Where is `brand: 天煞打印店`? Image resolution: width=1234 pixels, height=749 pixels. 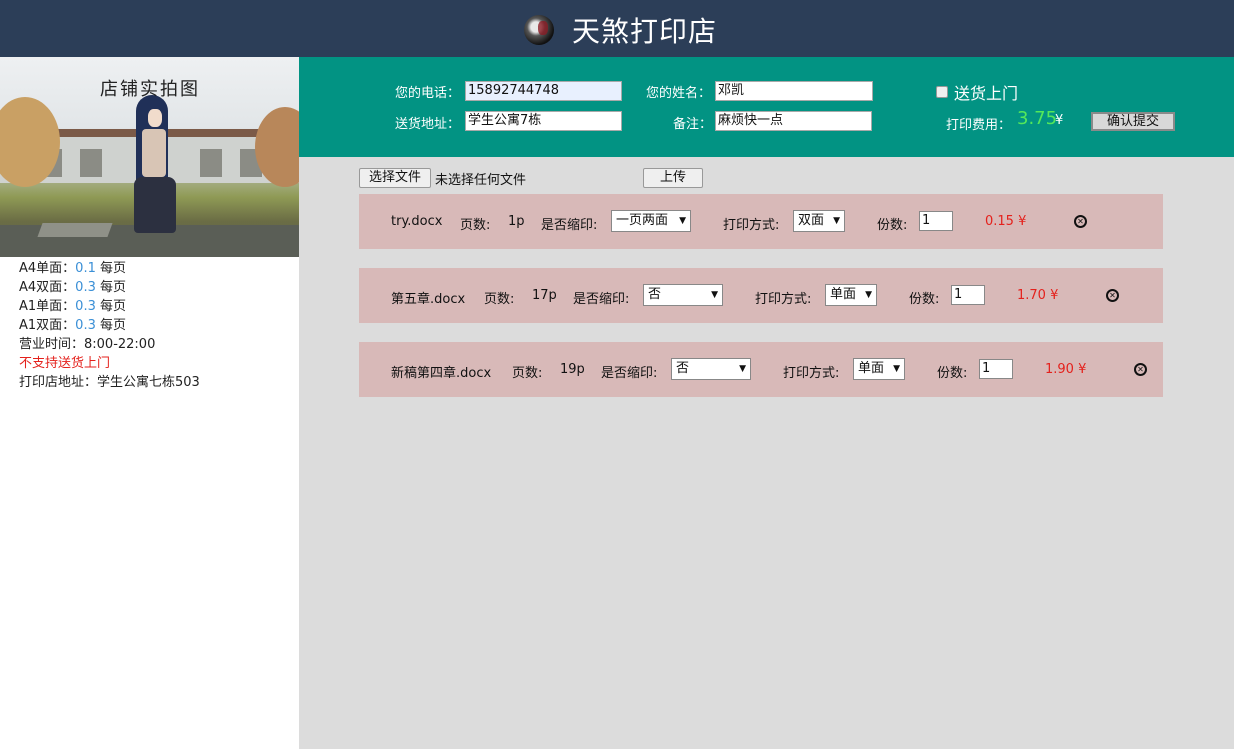 brand: 天煞打印店 is located at coordinates (620, 30).